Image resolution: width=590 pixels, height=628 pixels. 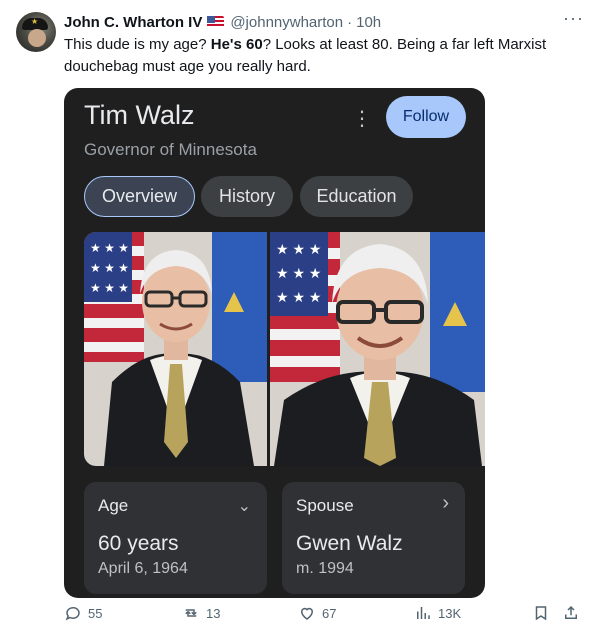 What do you see at coordinates (133, 22) in the screenshot?
I see `author-name: John C. Wharton IV` at bounding box center [133, 22].